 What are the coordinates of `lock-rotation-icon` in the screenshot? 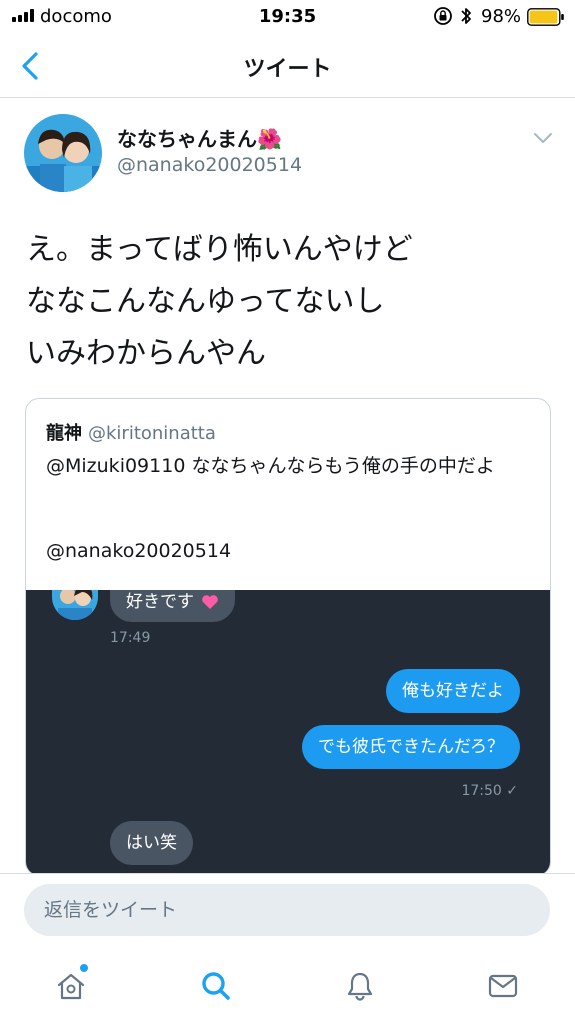 It's located at (443, 16).